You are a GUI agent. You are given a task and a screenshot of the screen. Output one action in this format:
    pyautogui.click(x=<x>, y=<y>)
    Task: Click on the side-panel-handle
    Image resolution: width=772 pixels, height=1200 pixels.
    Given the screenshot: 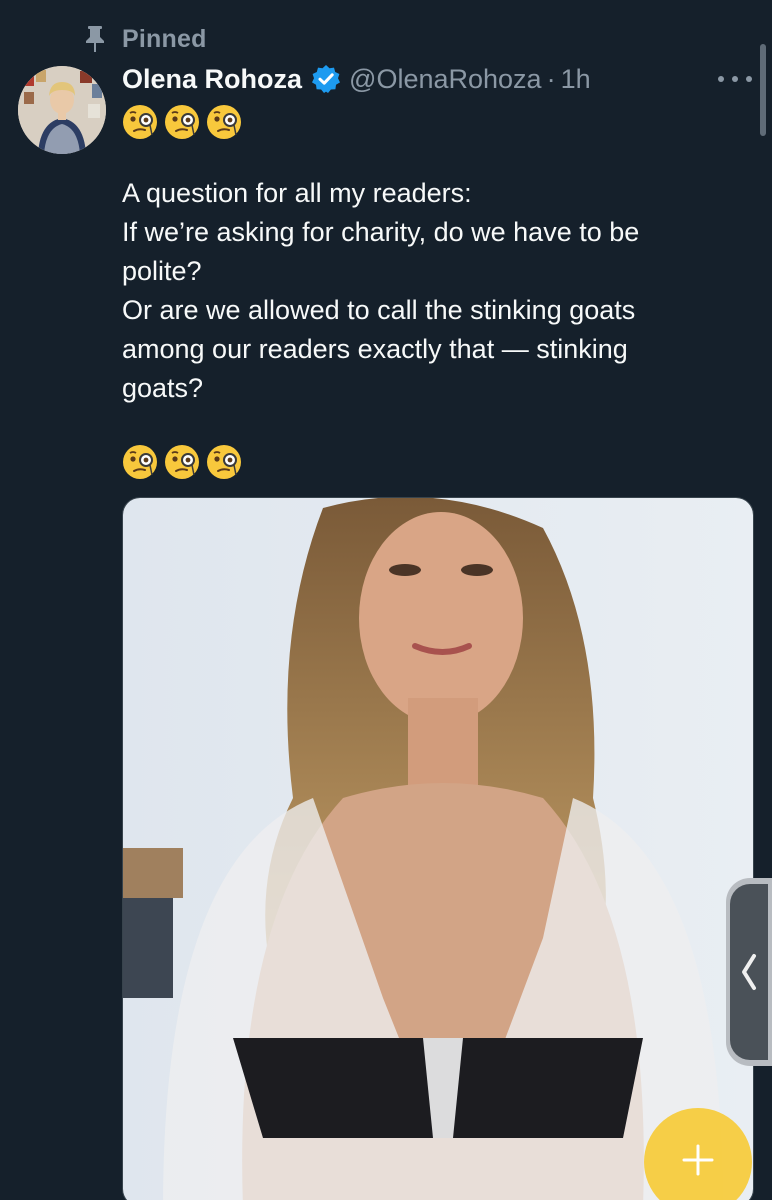 What is the action you would take?
    pyautogui.click(x=749, y=972)
    